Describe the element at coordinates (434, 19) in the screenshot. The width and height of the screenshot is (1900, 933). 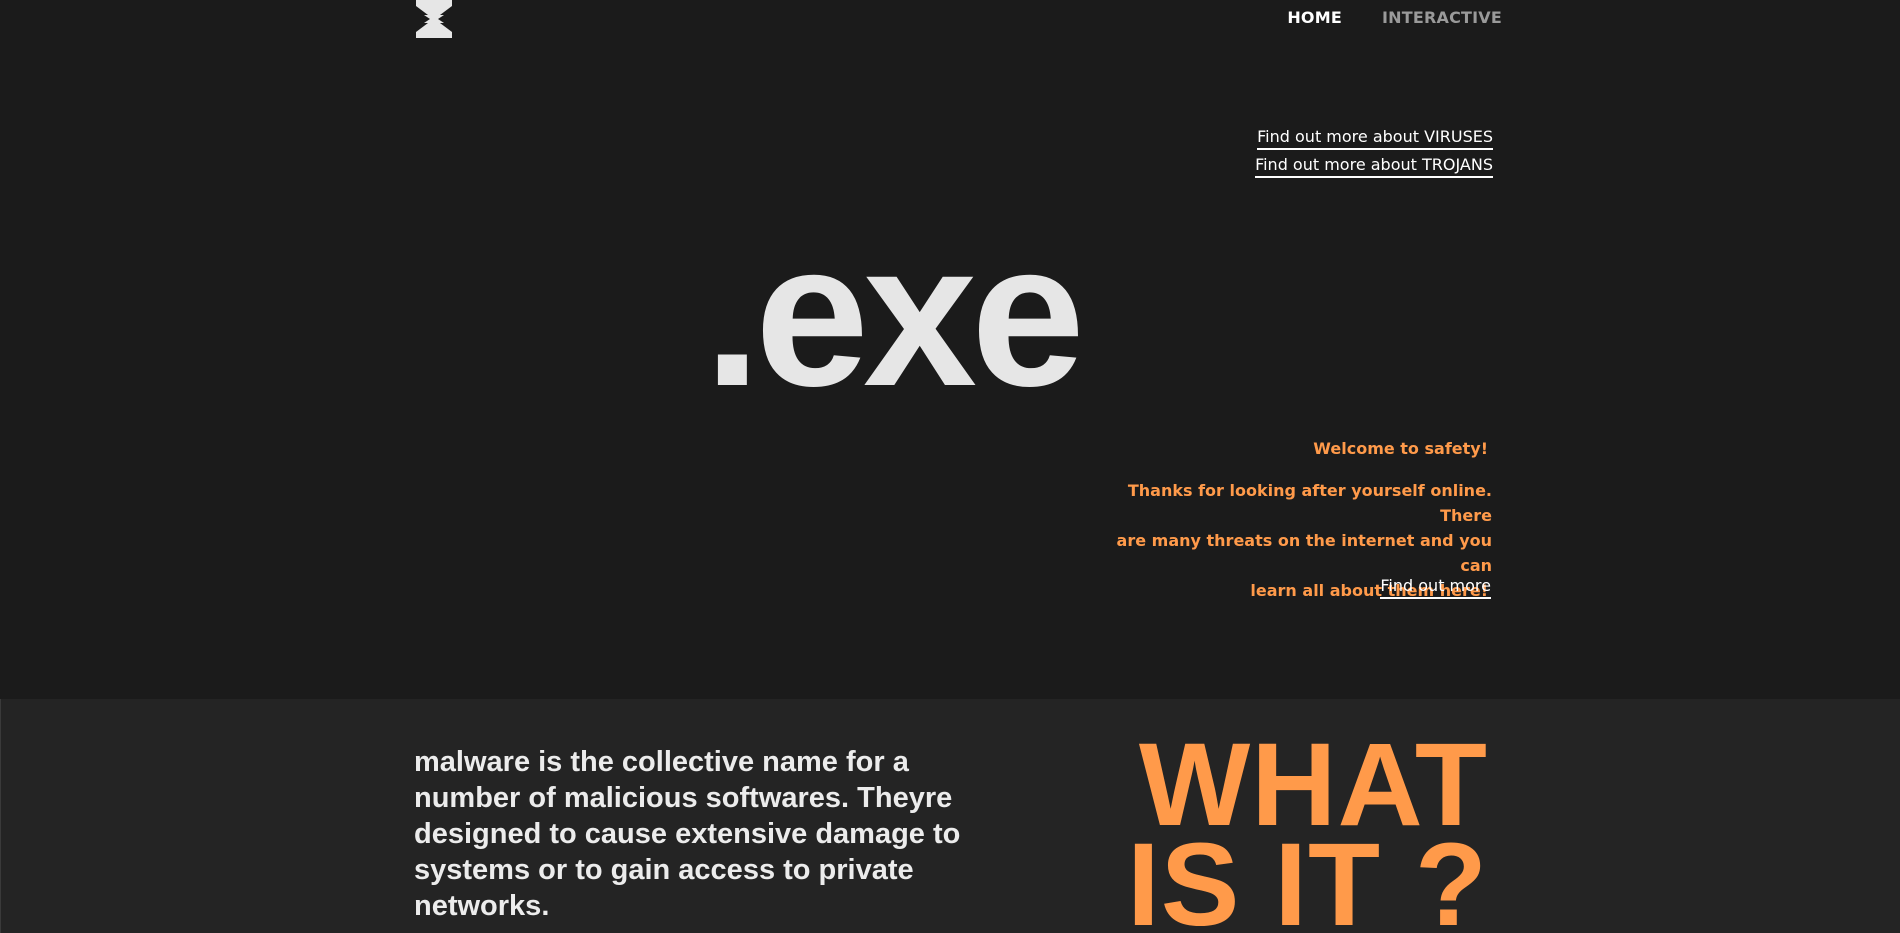
I see `hourglass-logo-icon` at that location.